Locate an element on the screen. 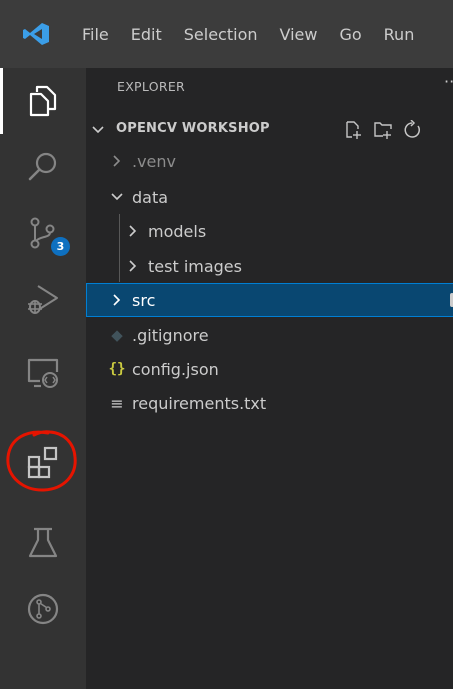  search-icon is located at coordinates (43, 167).